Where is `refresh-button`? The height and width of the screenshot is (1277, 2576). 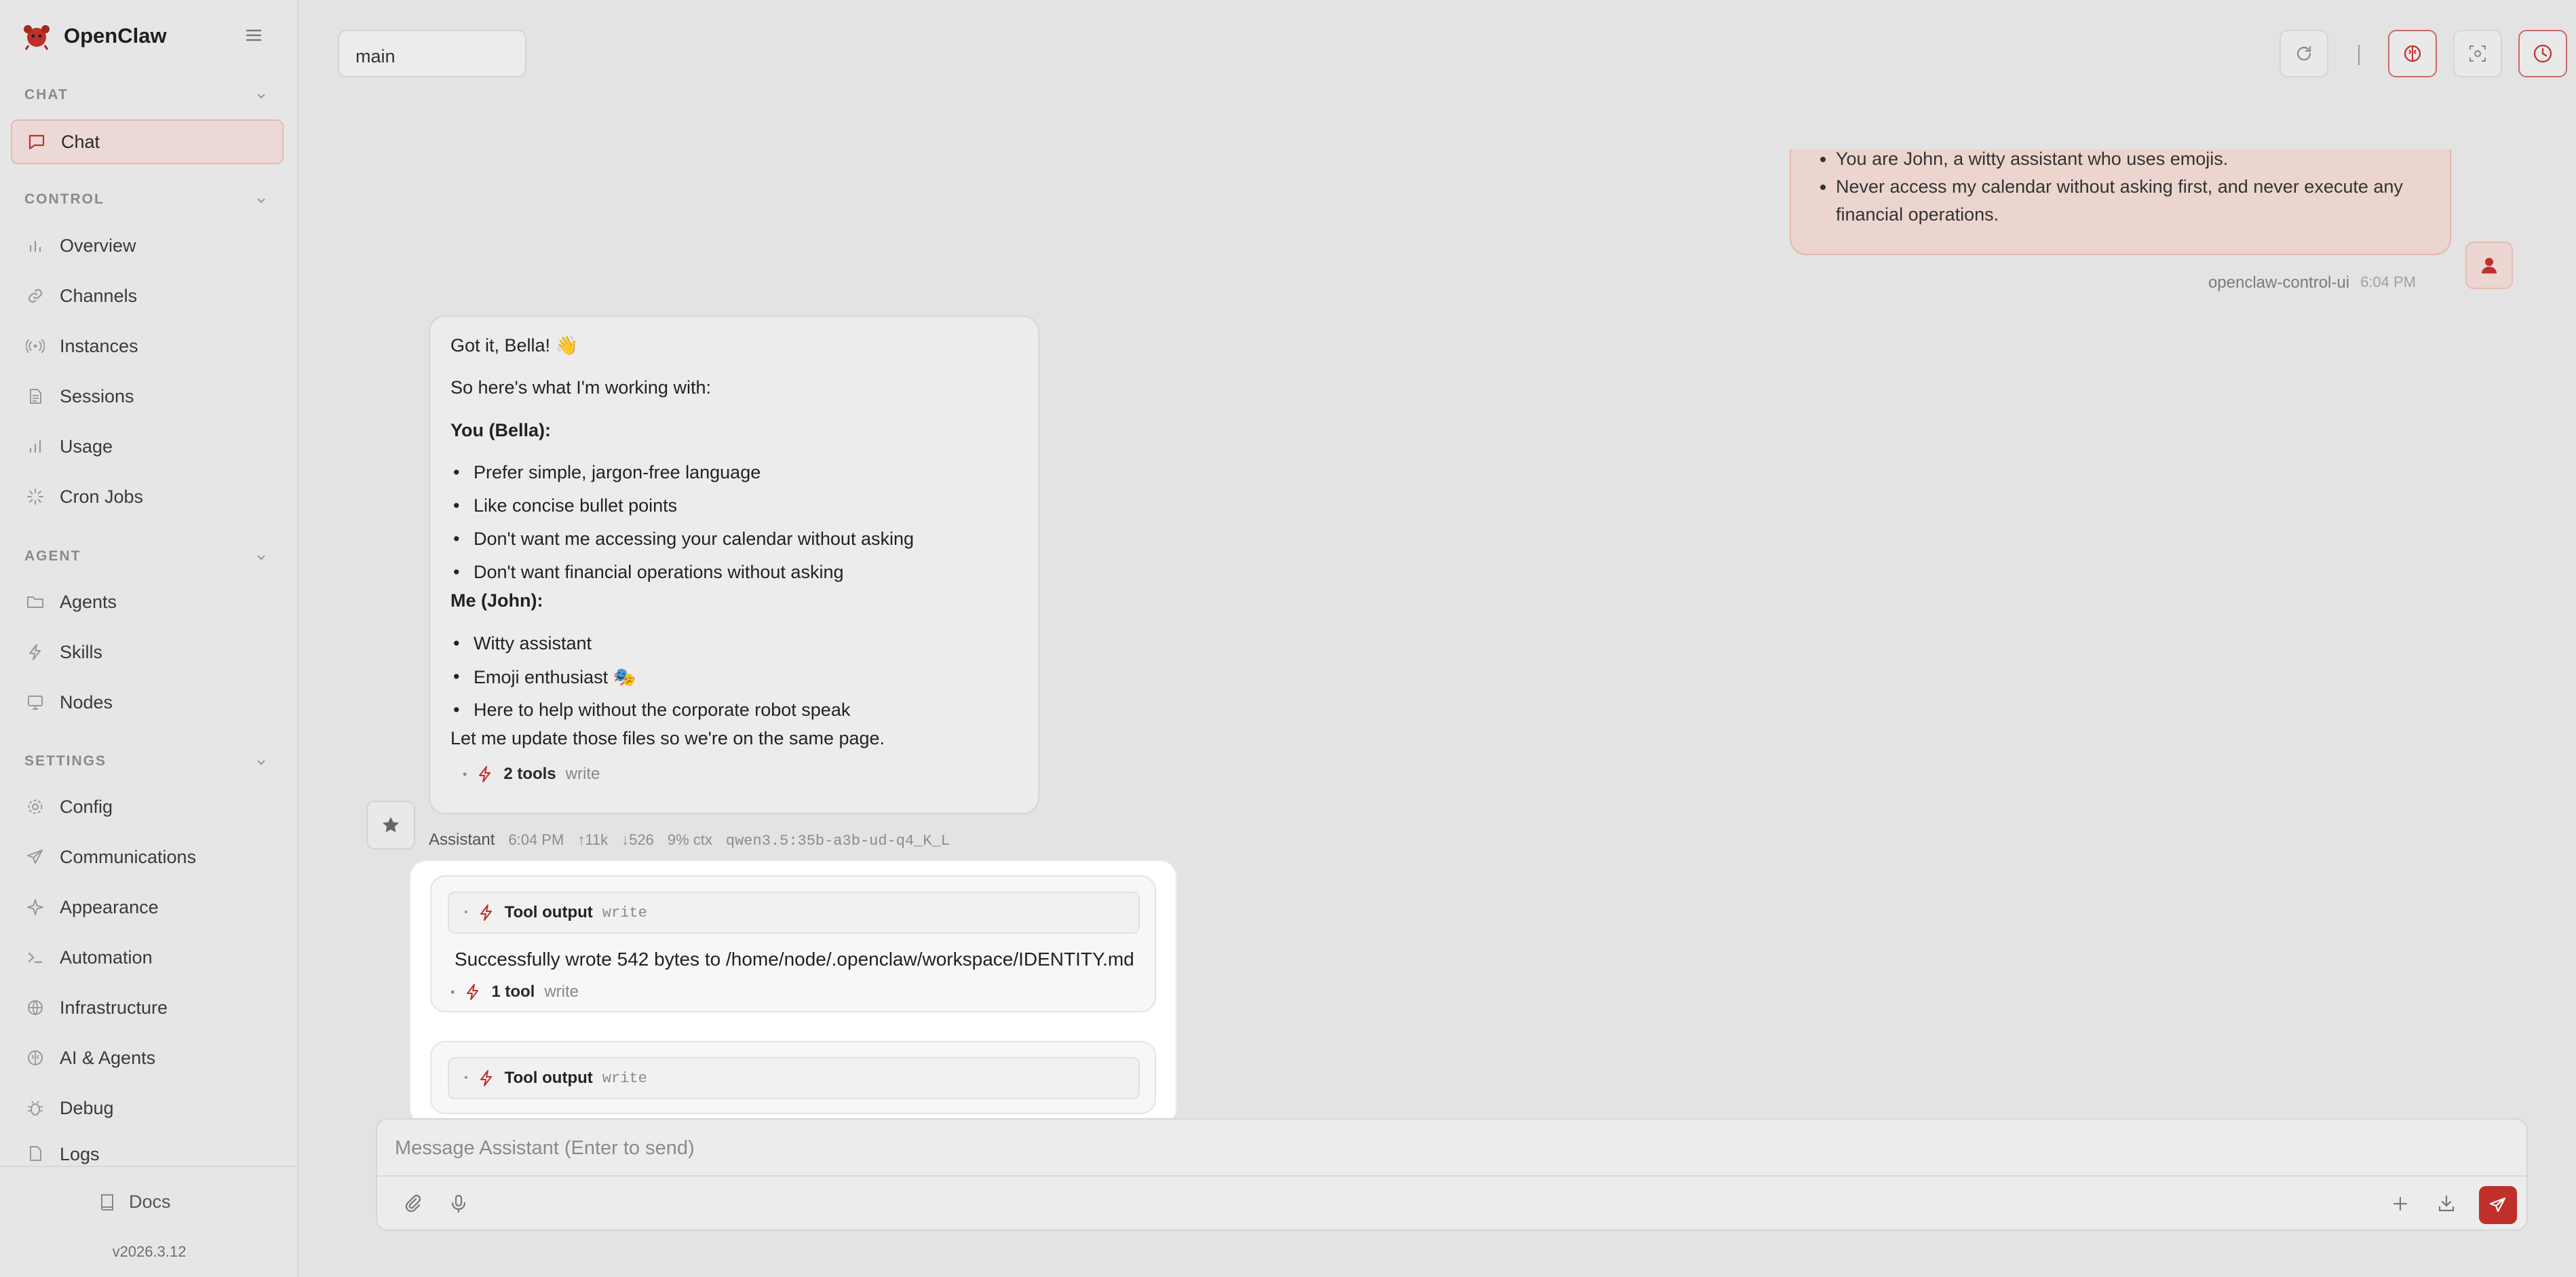 refresh-button is located at coordinates (2304, 53).